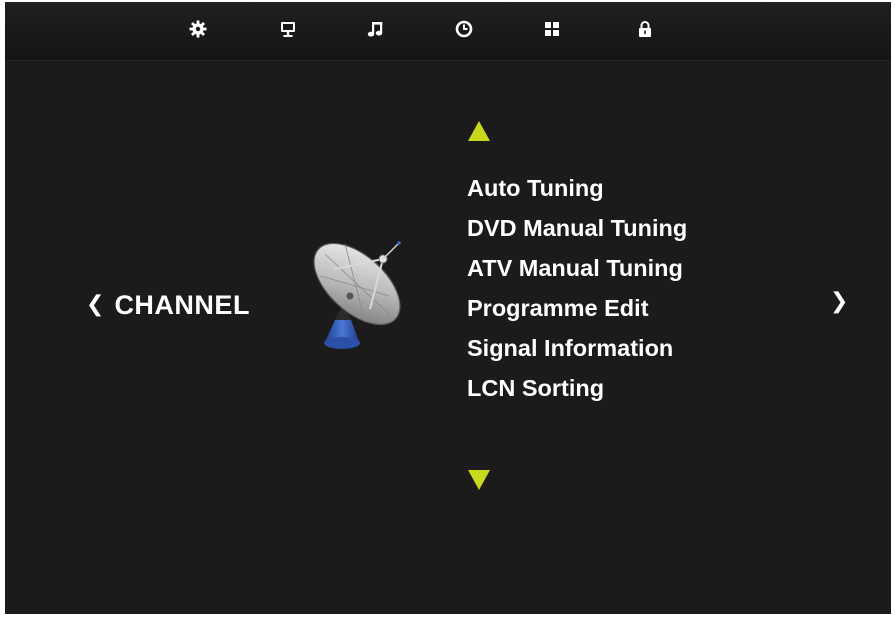  Describe the element at coordinates (577, 228) in the screenshot. I see `menu-item-dvd-manual-tuning: DVD Manual Tuning` at that location.